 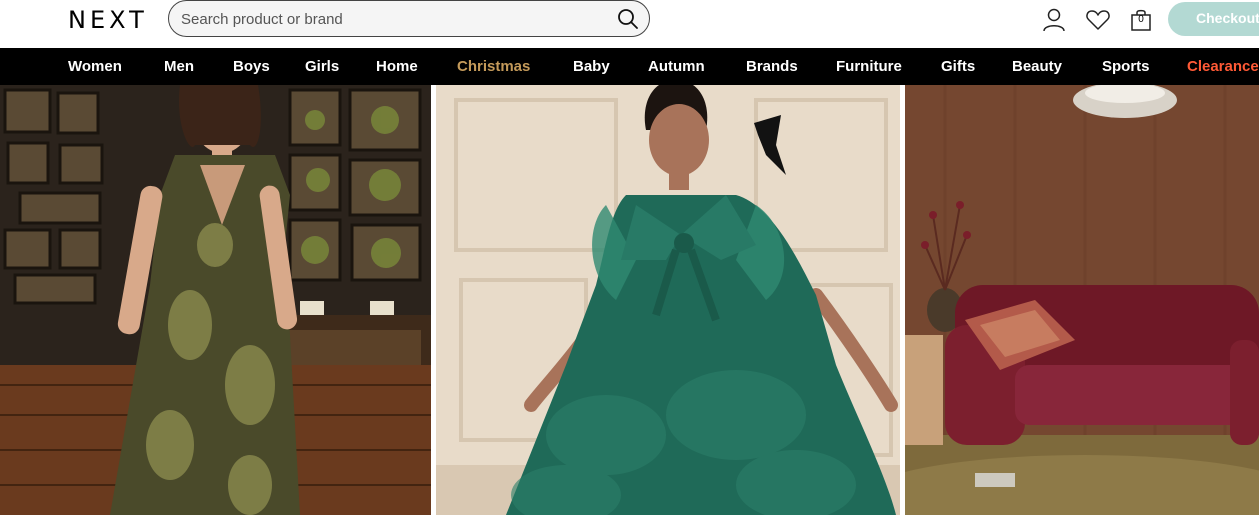 I want to click on search-bar, so click(x=409, y=18).